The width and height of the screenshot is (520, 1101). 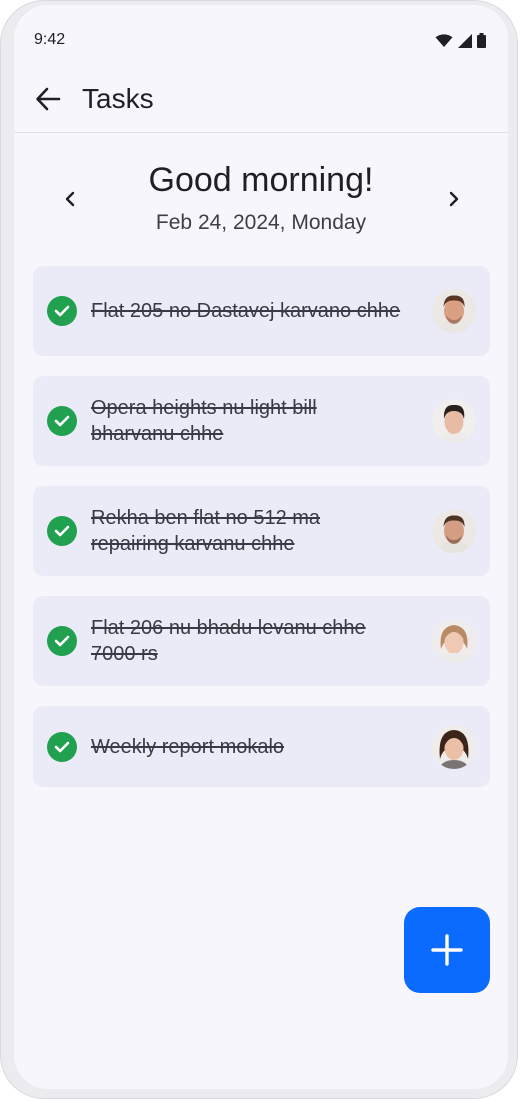 What do you see at coordinates (50, 39) in the screenshot?
I see `status-time: 9:42` at bounding box center [50, 39].